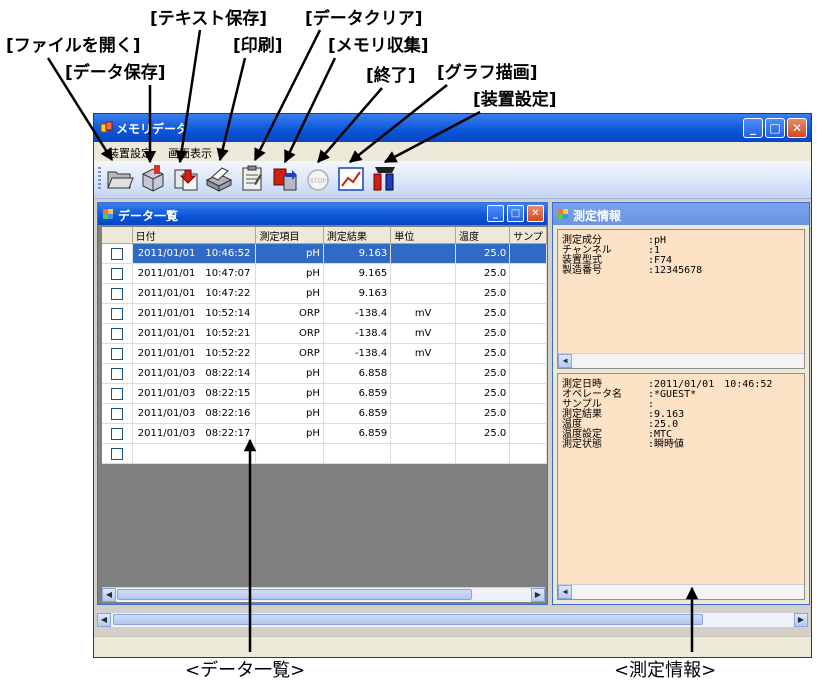  I want to click on caption-measurement-info: <測定情報>, so click(665, 670).